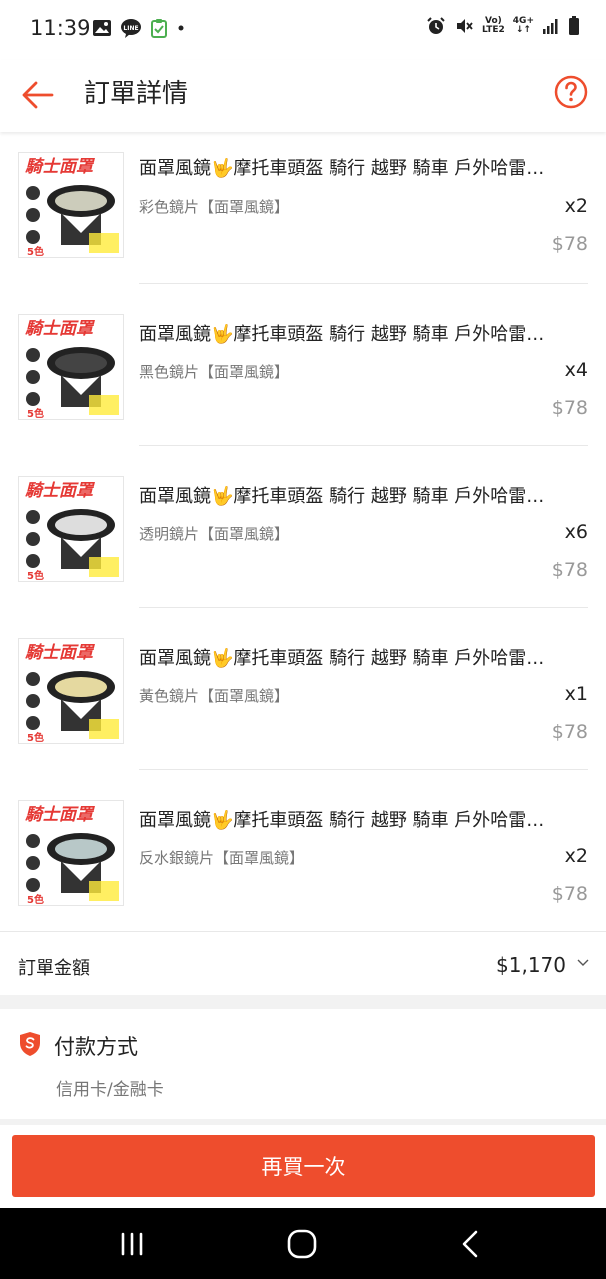 This screenshot has height=1279, width=606. I want to click on item-quantity: x1, so click(576, 694).